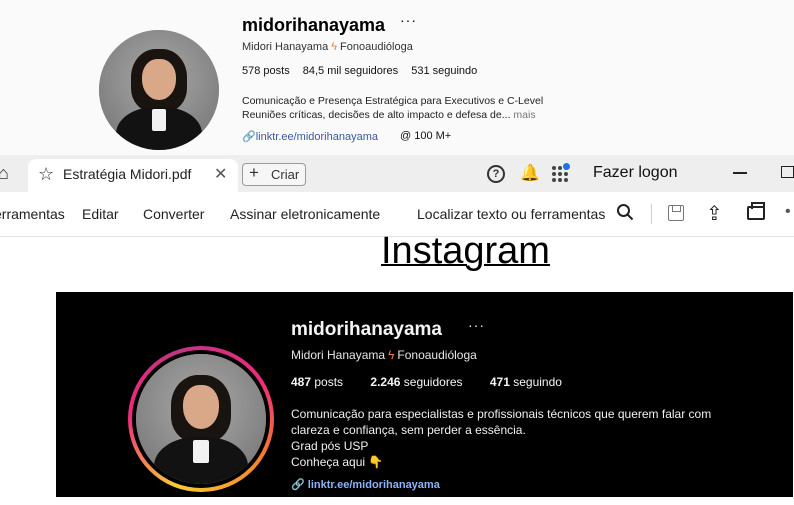 This screenshot has height=505, width=794. Describe the element at coordinates (787, 172) in the screenshot. I see `maximize-icon` at that location.